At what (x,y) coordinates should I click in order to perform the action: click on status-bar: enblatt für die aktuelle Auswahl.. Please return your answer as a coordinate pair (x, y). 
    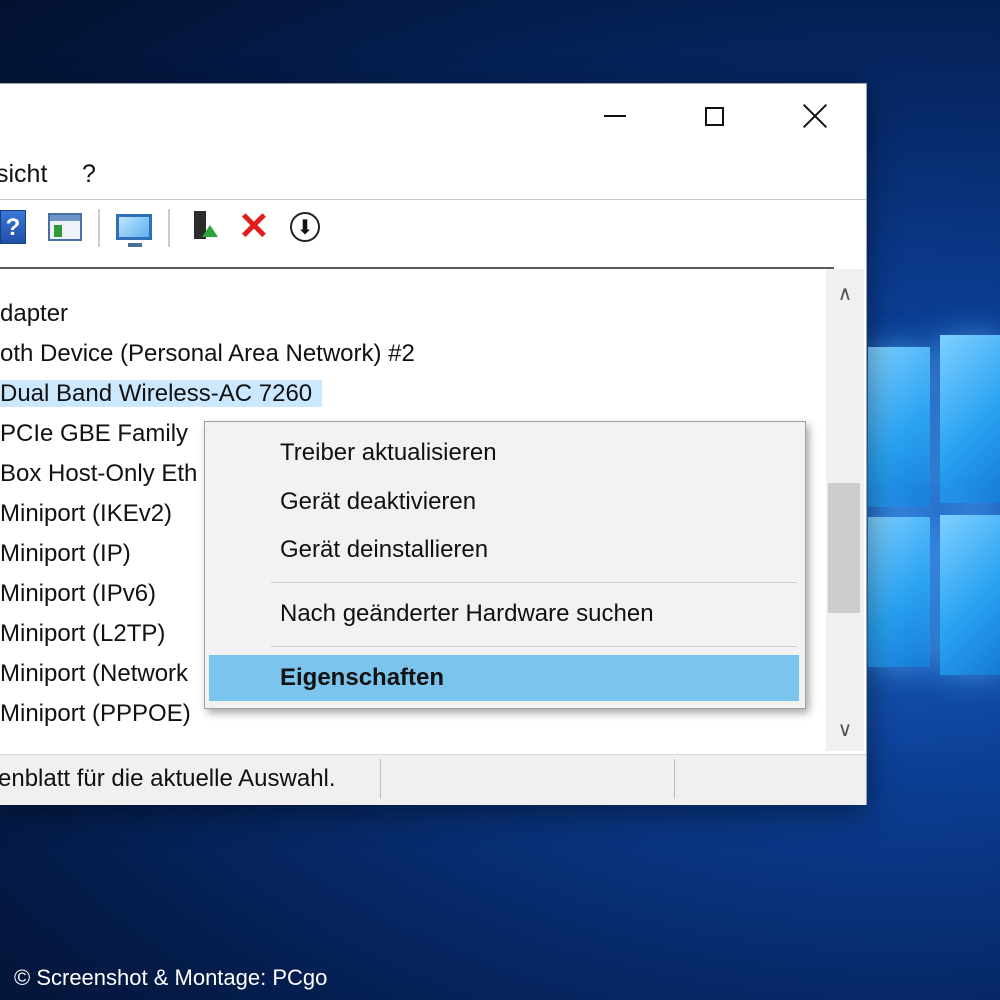
    Looking at the image, I should click on (433, 779).